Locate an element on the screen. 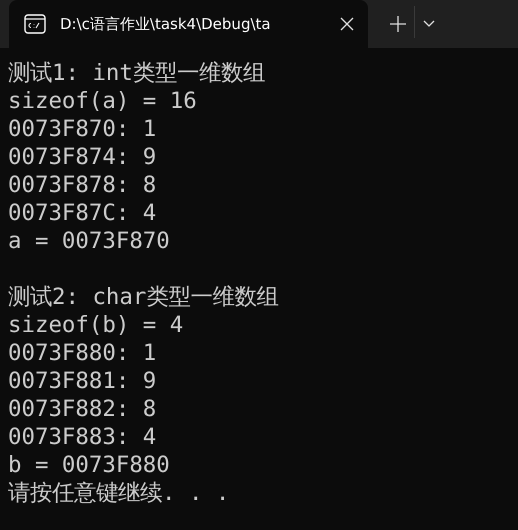 The height and width of the screenshot is (530, 518). console-line: 0073F870: 1 is located at coordinates (83, 129).